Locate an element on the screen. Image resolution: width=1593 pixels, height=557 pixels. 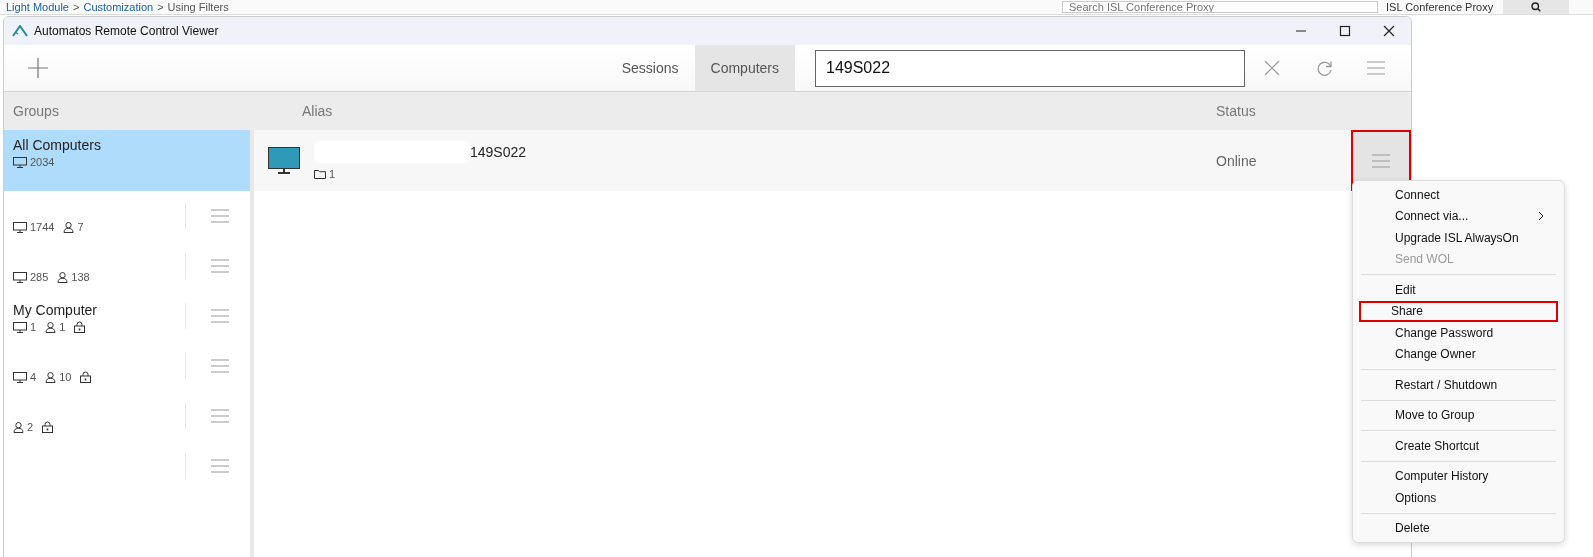
maximize-icon is located at coordinates (1345, 31).